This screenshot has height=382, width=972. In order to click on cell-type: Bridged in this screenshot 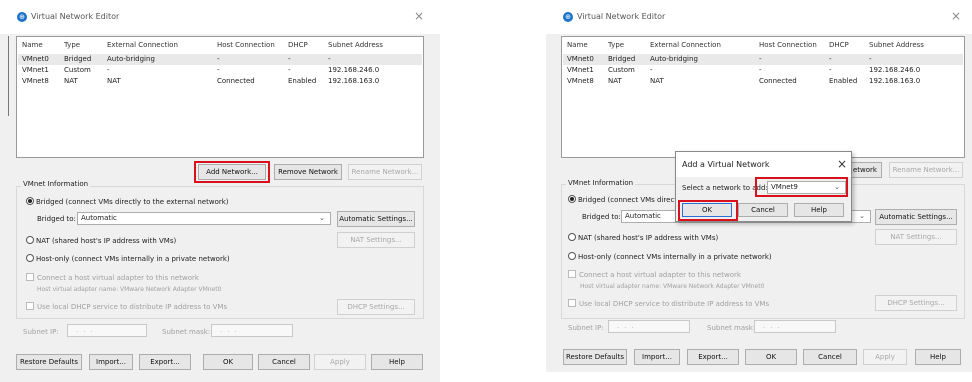, I will do `click(622, 59)`.